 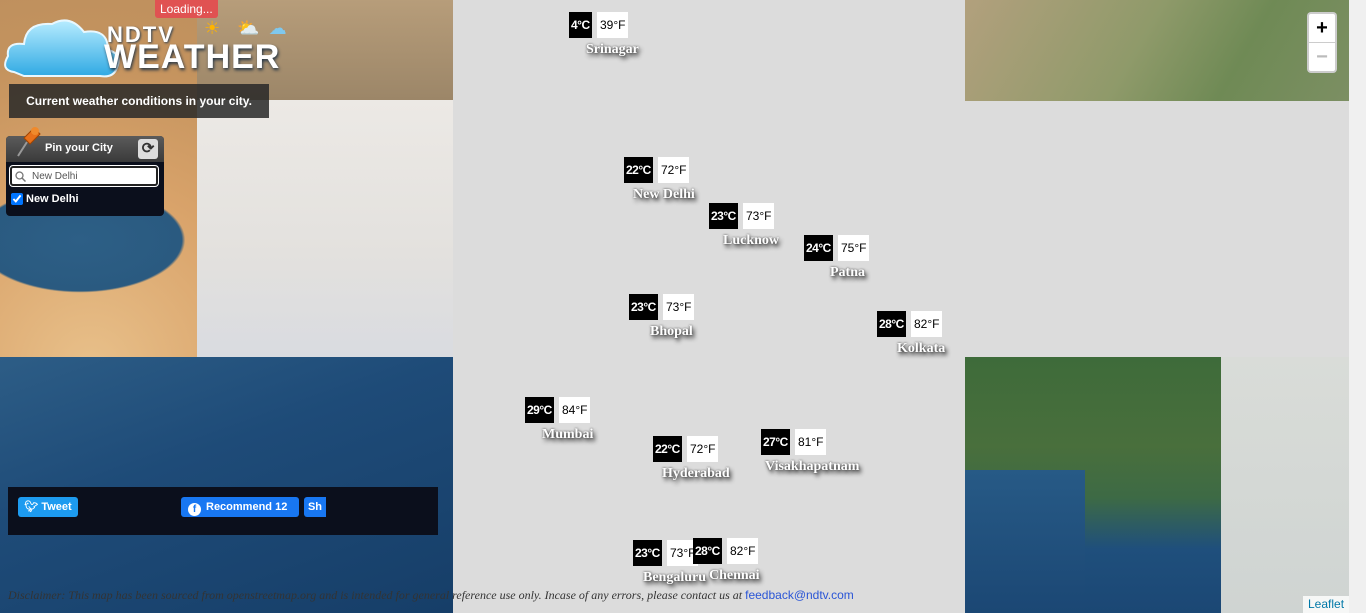 What do you see at coordinates (31, 507) in the screenshot?
I see `twitter-bird-icon: 🐦︎` at bounding box center [31, 507].